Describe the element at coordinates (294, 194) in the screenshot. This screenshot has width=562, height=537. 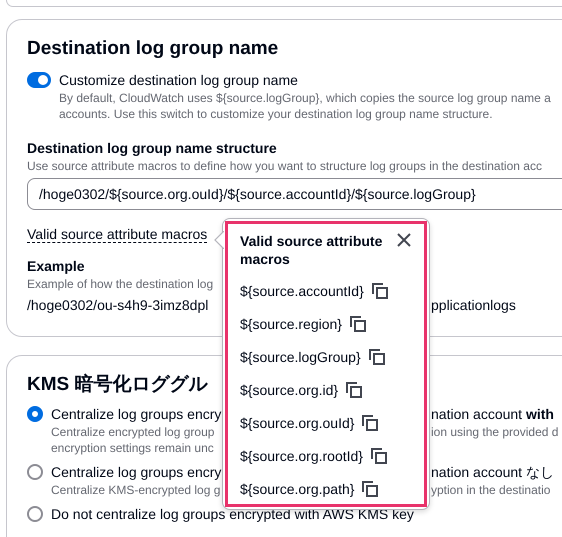
I see `input-field: /hoge0302/${source.org.ouId}/${source.accountId}/${source.logGroup}` at that location.